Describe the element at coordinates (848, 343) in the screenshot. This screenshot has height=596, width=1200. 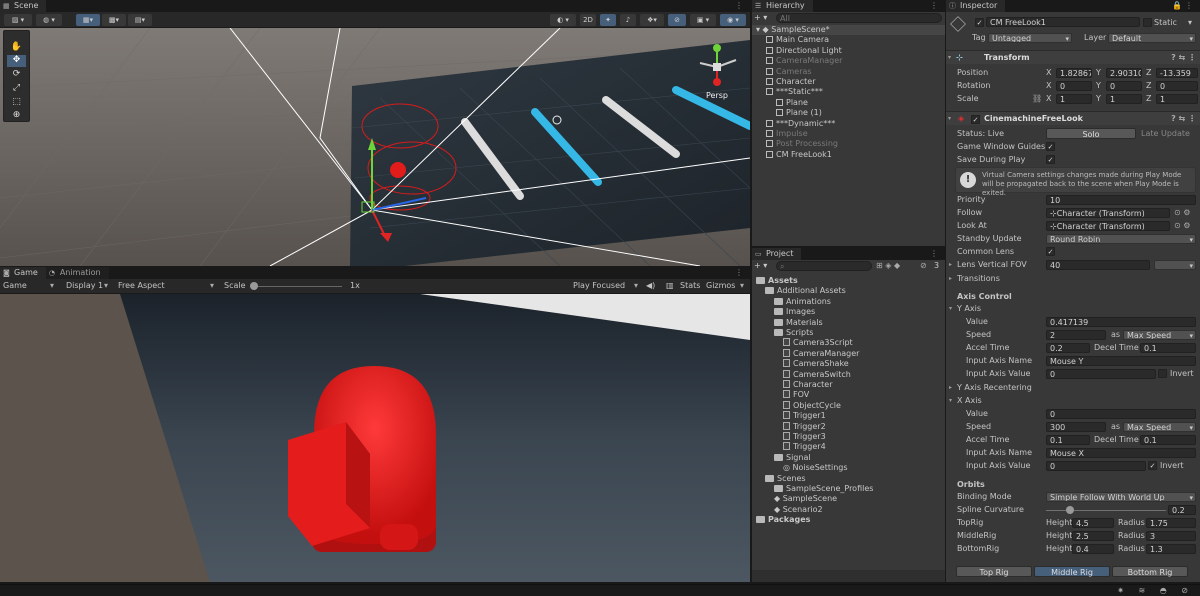
I see `project-item: Camera3Script` at that location.